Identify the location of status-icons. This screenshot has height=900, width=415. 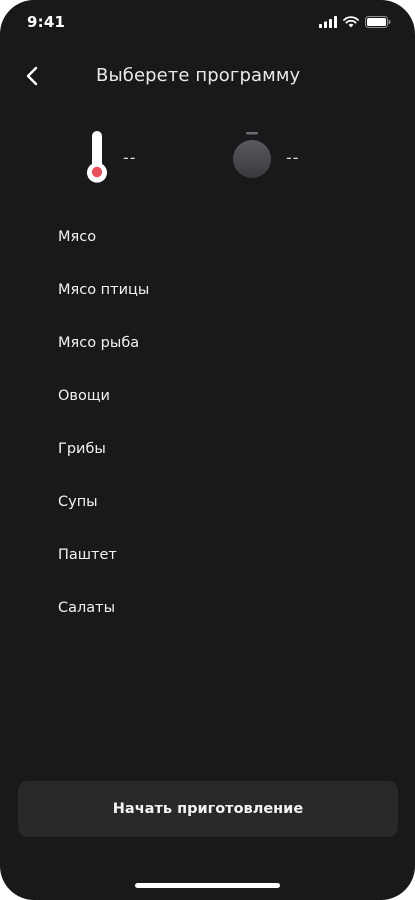
(355, 22).